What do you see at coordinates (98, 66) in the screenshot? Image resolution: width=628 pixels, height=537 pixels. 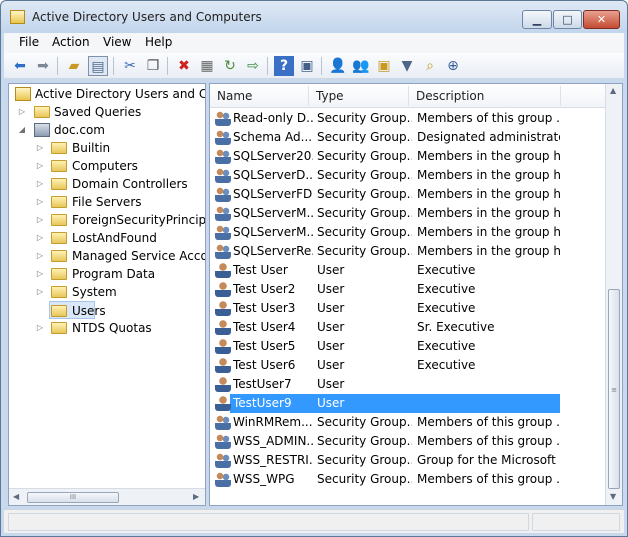 I see `show-console-tree-icon: ▤` at bounding box center [98, 66].